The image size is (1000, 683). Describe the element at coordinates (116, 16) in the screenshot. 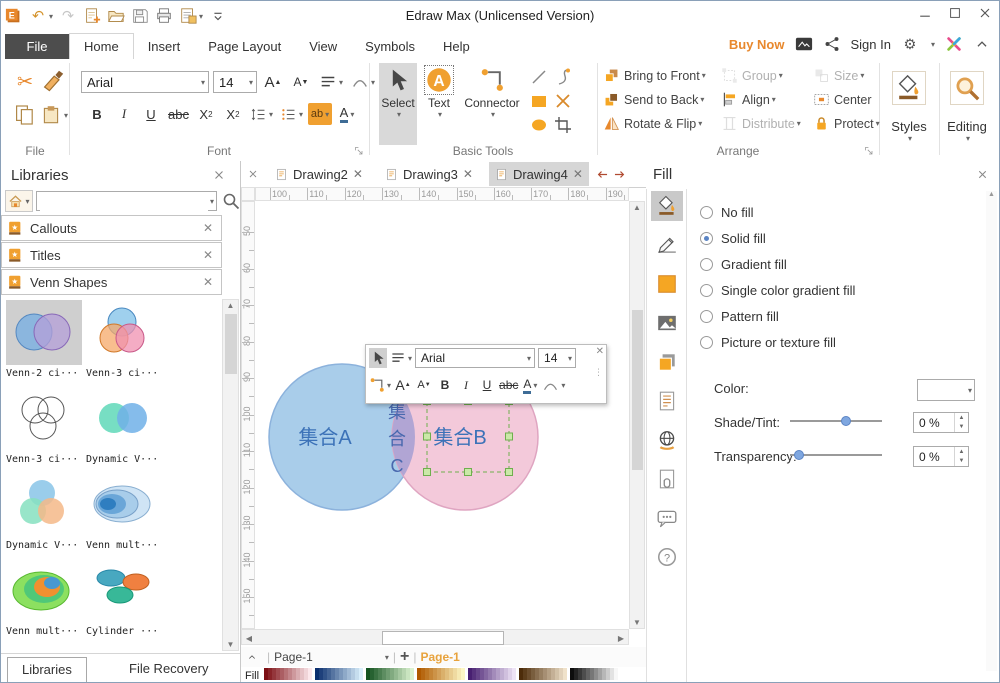

I see `open-file-icon` at that location.